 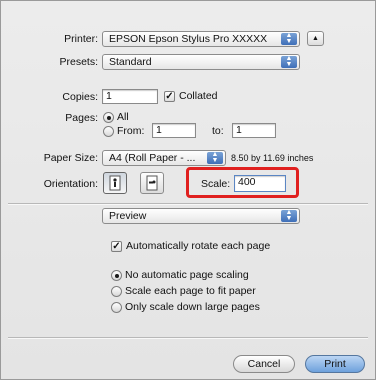 I want to click on triangle-up-icon: ▲, so click(x=315, y=38).